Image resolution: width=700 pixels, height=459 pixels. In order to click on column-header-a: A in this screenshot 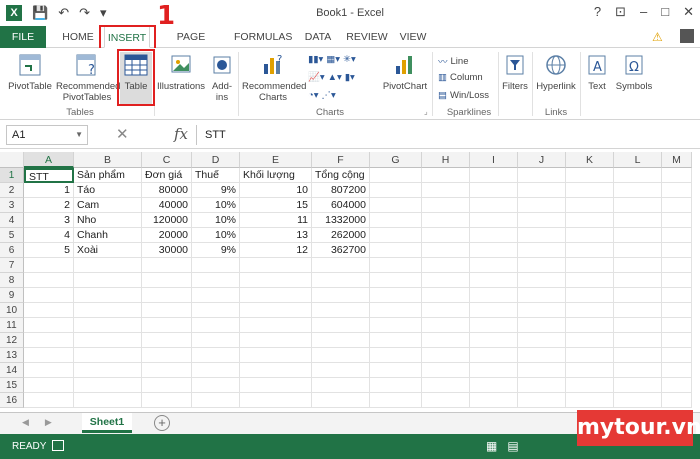, I will do `click(49, 160)`.